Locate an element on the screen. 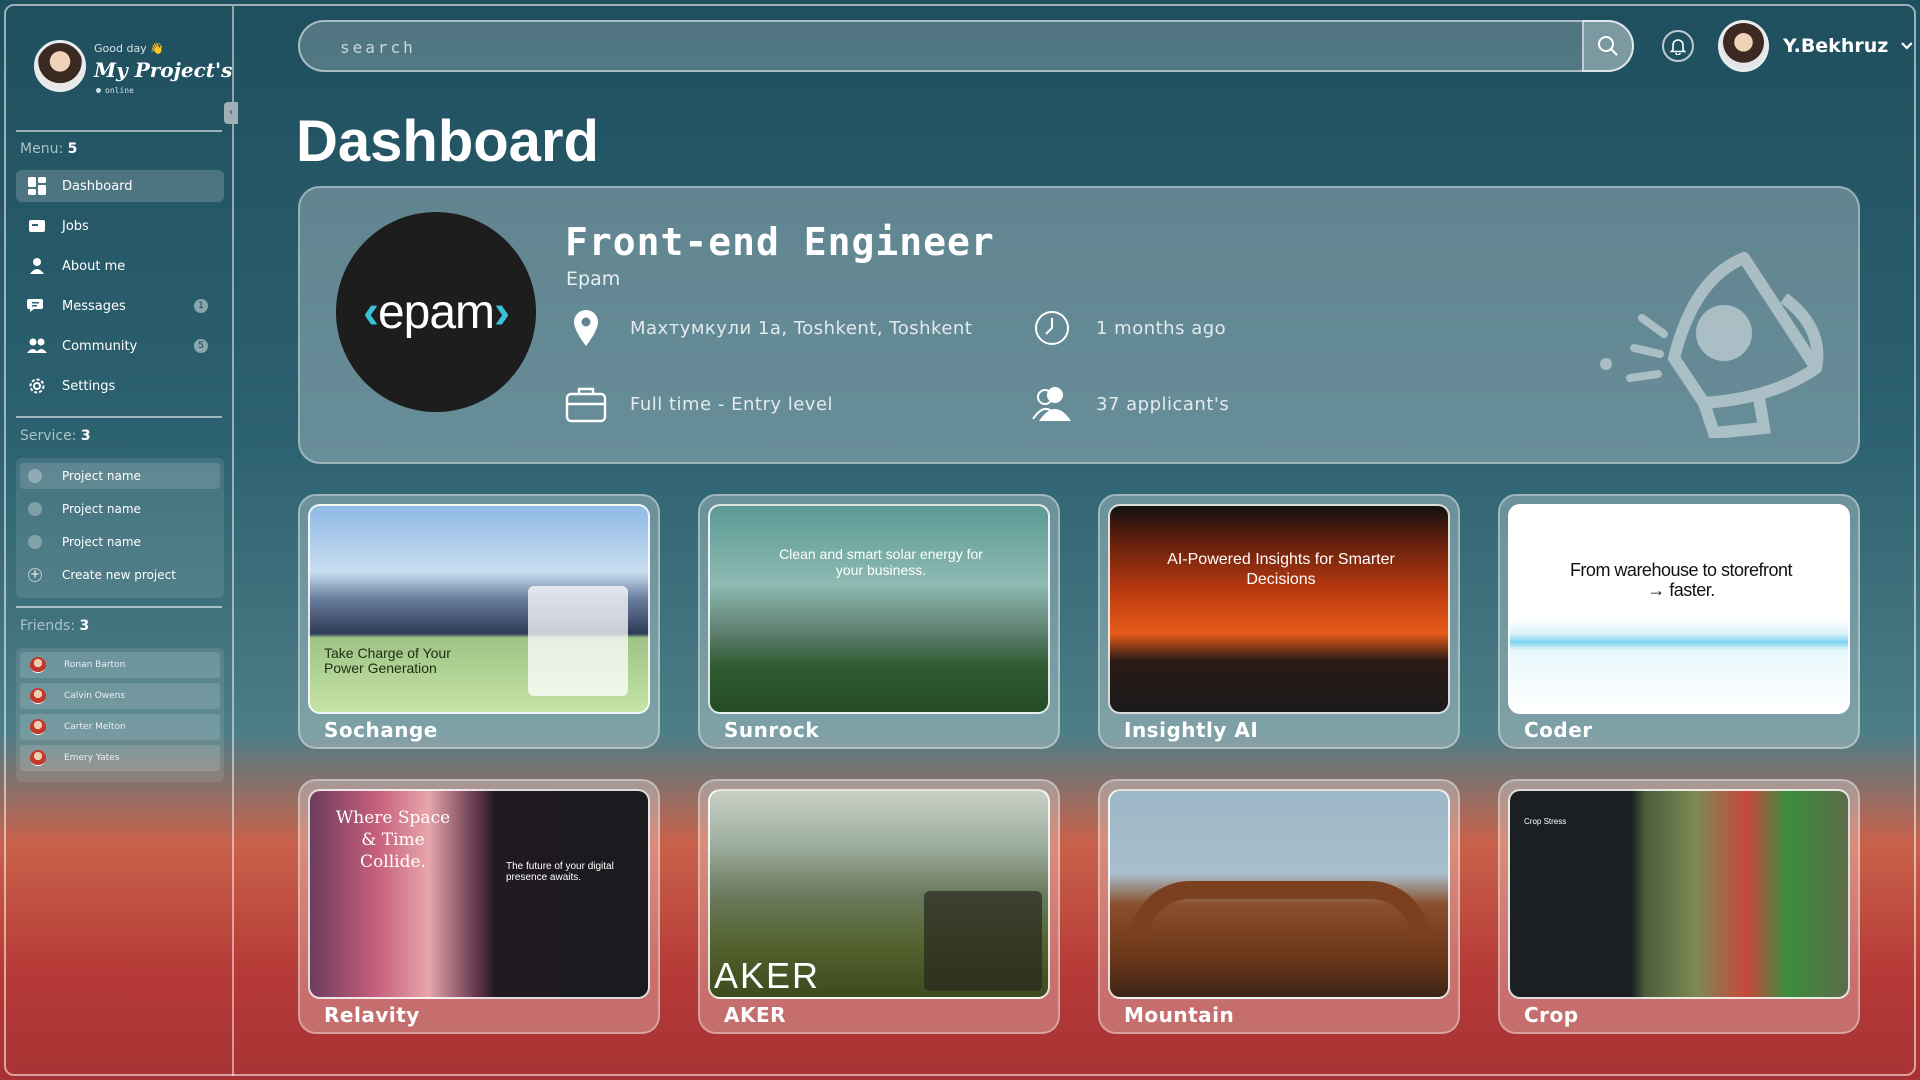 Image resolution: width=1920 pixels, height=1080 pixels. friend-item: Ronan Barton is located at coordinates (120, 665).